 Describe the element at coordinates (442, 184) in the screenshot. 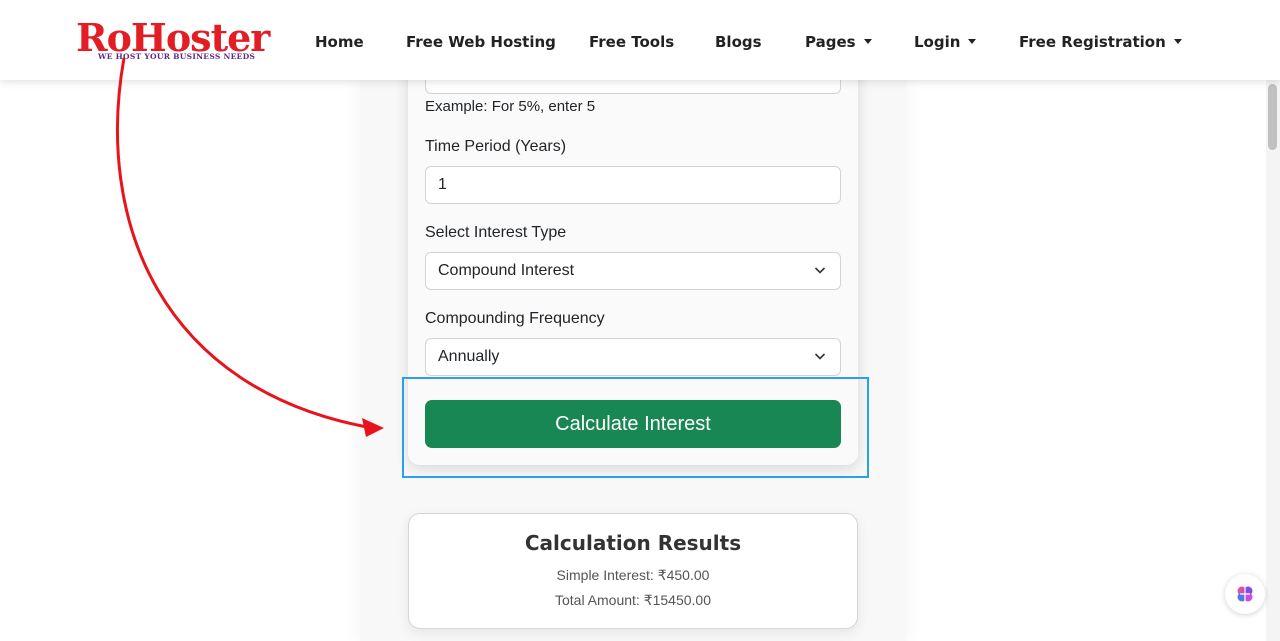

I see `time-period-value: 1` at that location.